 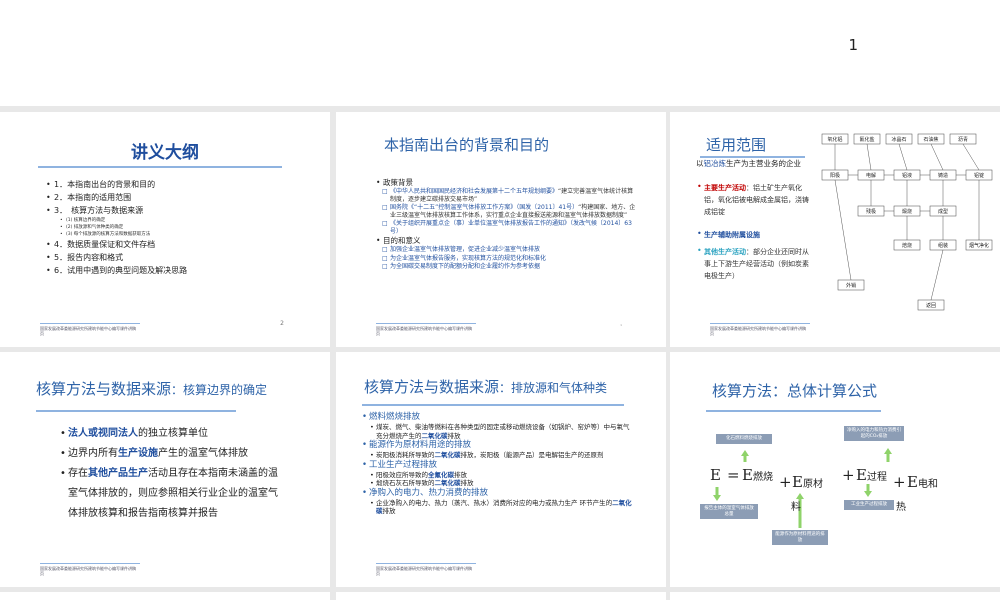 What do you see at coordinates (507, 183) in the screenshot?
I see `section-heading: 政策背景` at bounding box center [507, 183].